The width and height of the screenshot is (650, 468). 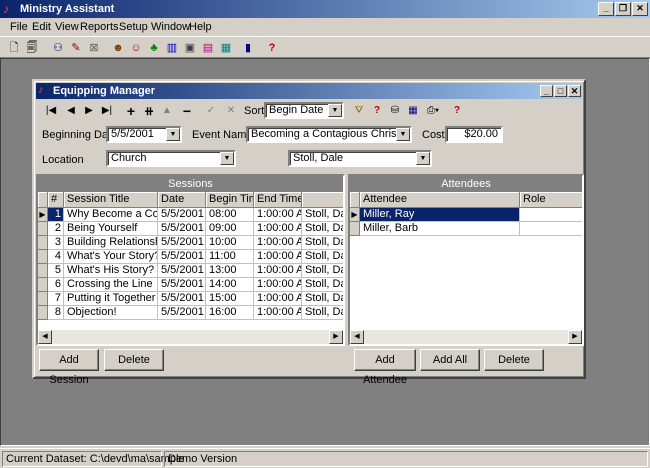 I want to click on session-cell: What's Your Story?, so click(x=111, y=257).